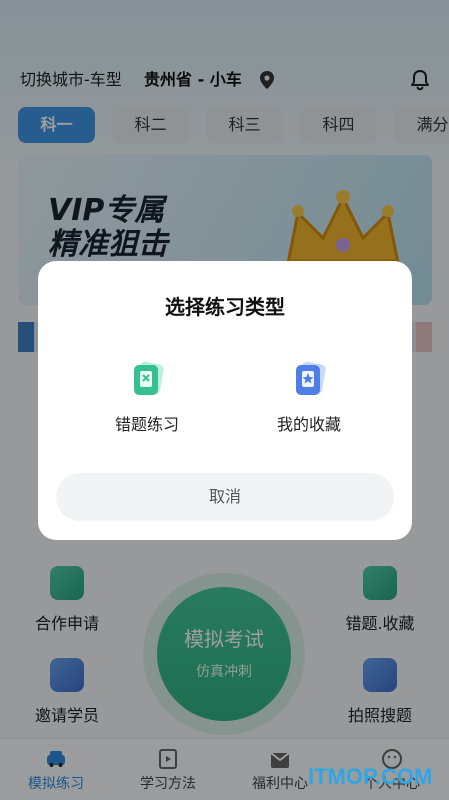  What do you see at coordinates (309, 399) in the screenshot?
I see `favorites-option: 我的收藏` at bounding box center [309, 399].